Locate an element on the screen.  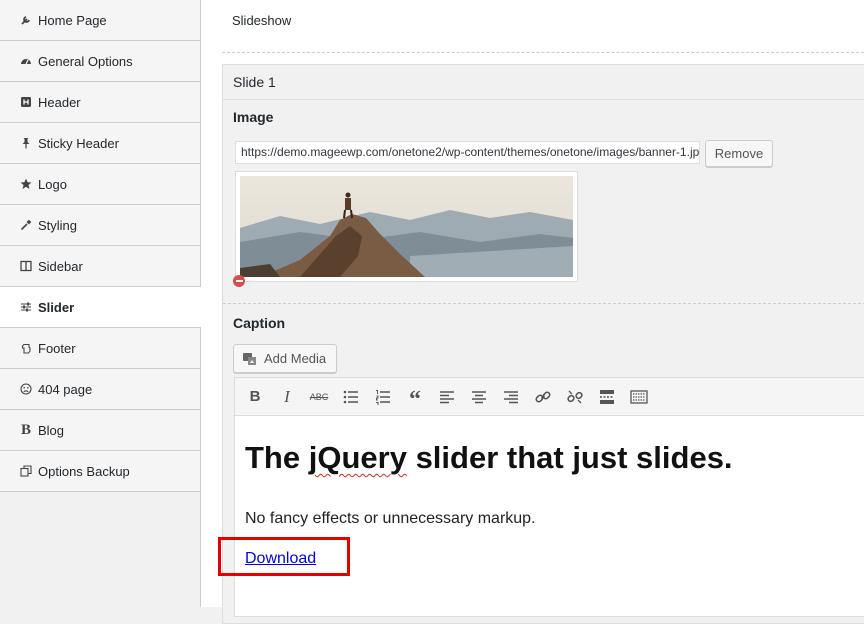
add-media-label: Add Media is located at coordinates (295, 358).